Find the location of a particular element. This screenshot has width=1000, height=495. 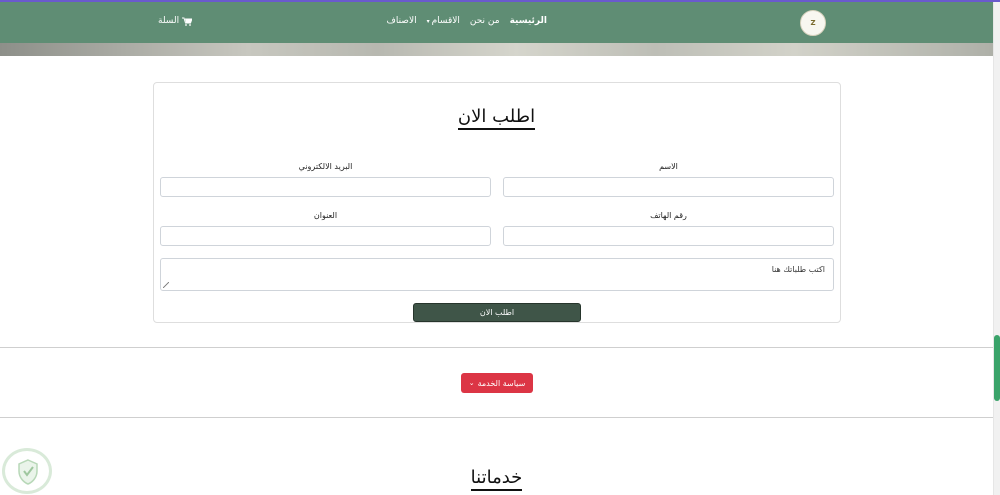

service-policy-button: سياسة الخدمة ⌄ is located at coordinates (497, 383).